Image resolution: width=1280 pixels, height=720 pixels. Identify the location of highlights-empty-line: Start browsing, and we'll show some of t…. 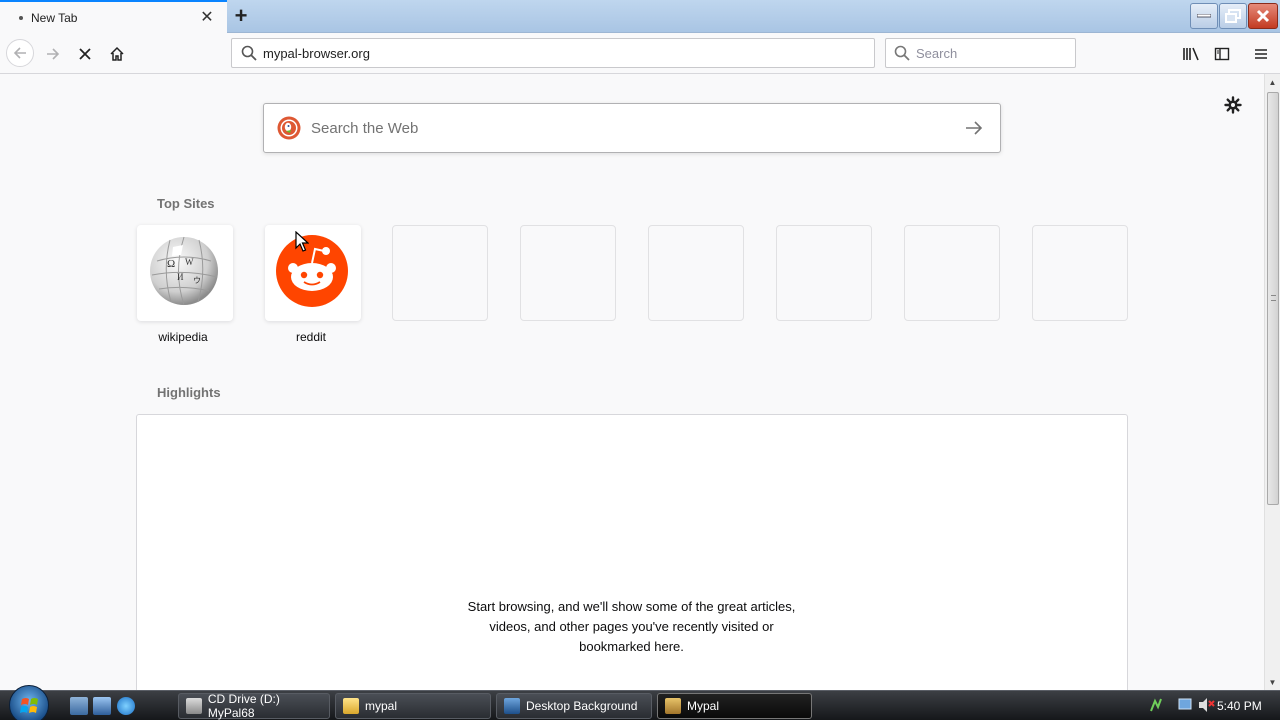
(631, 606).